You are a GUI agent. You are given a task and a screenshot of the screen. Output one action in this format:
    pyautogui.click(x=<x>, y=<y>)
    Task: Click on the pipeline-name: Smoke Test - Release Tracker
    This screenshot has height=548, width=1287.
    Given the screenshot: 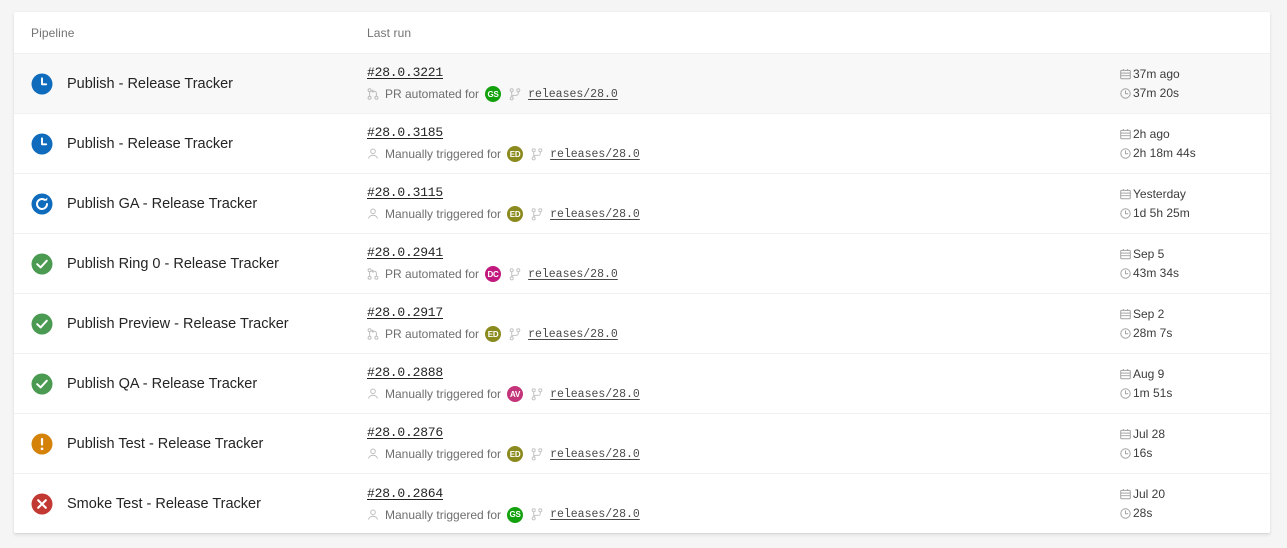 What is the action you would take?
    pyautogui.click(x=164, y=504)
    